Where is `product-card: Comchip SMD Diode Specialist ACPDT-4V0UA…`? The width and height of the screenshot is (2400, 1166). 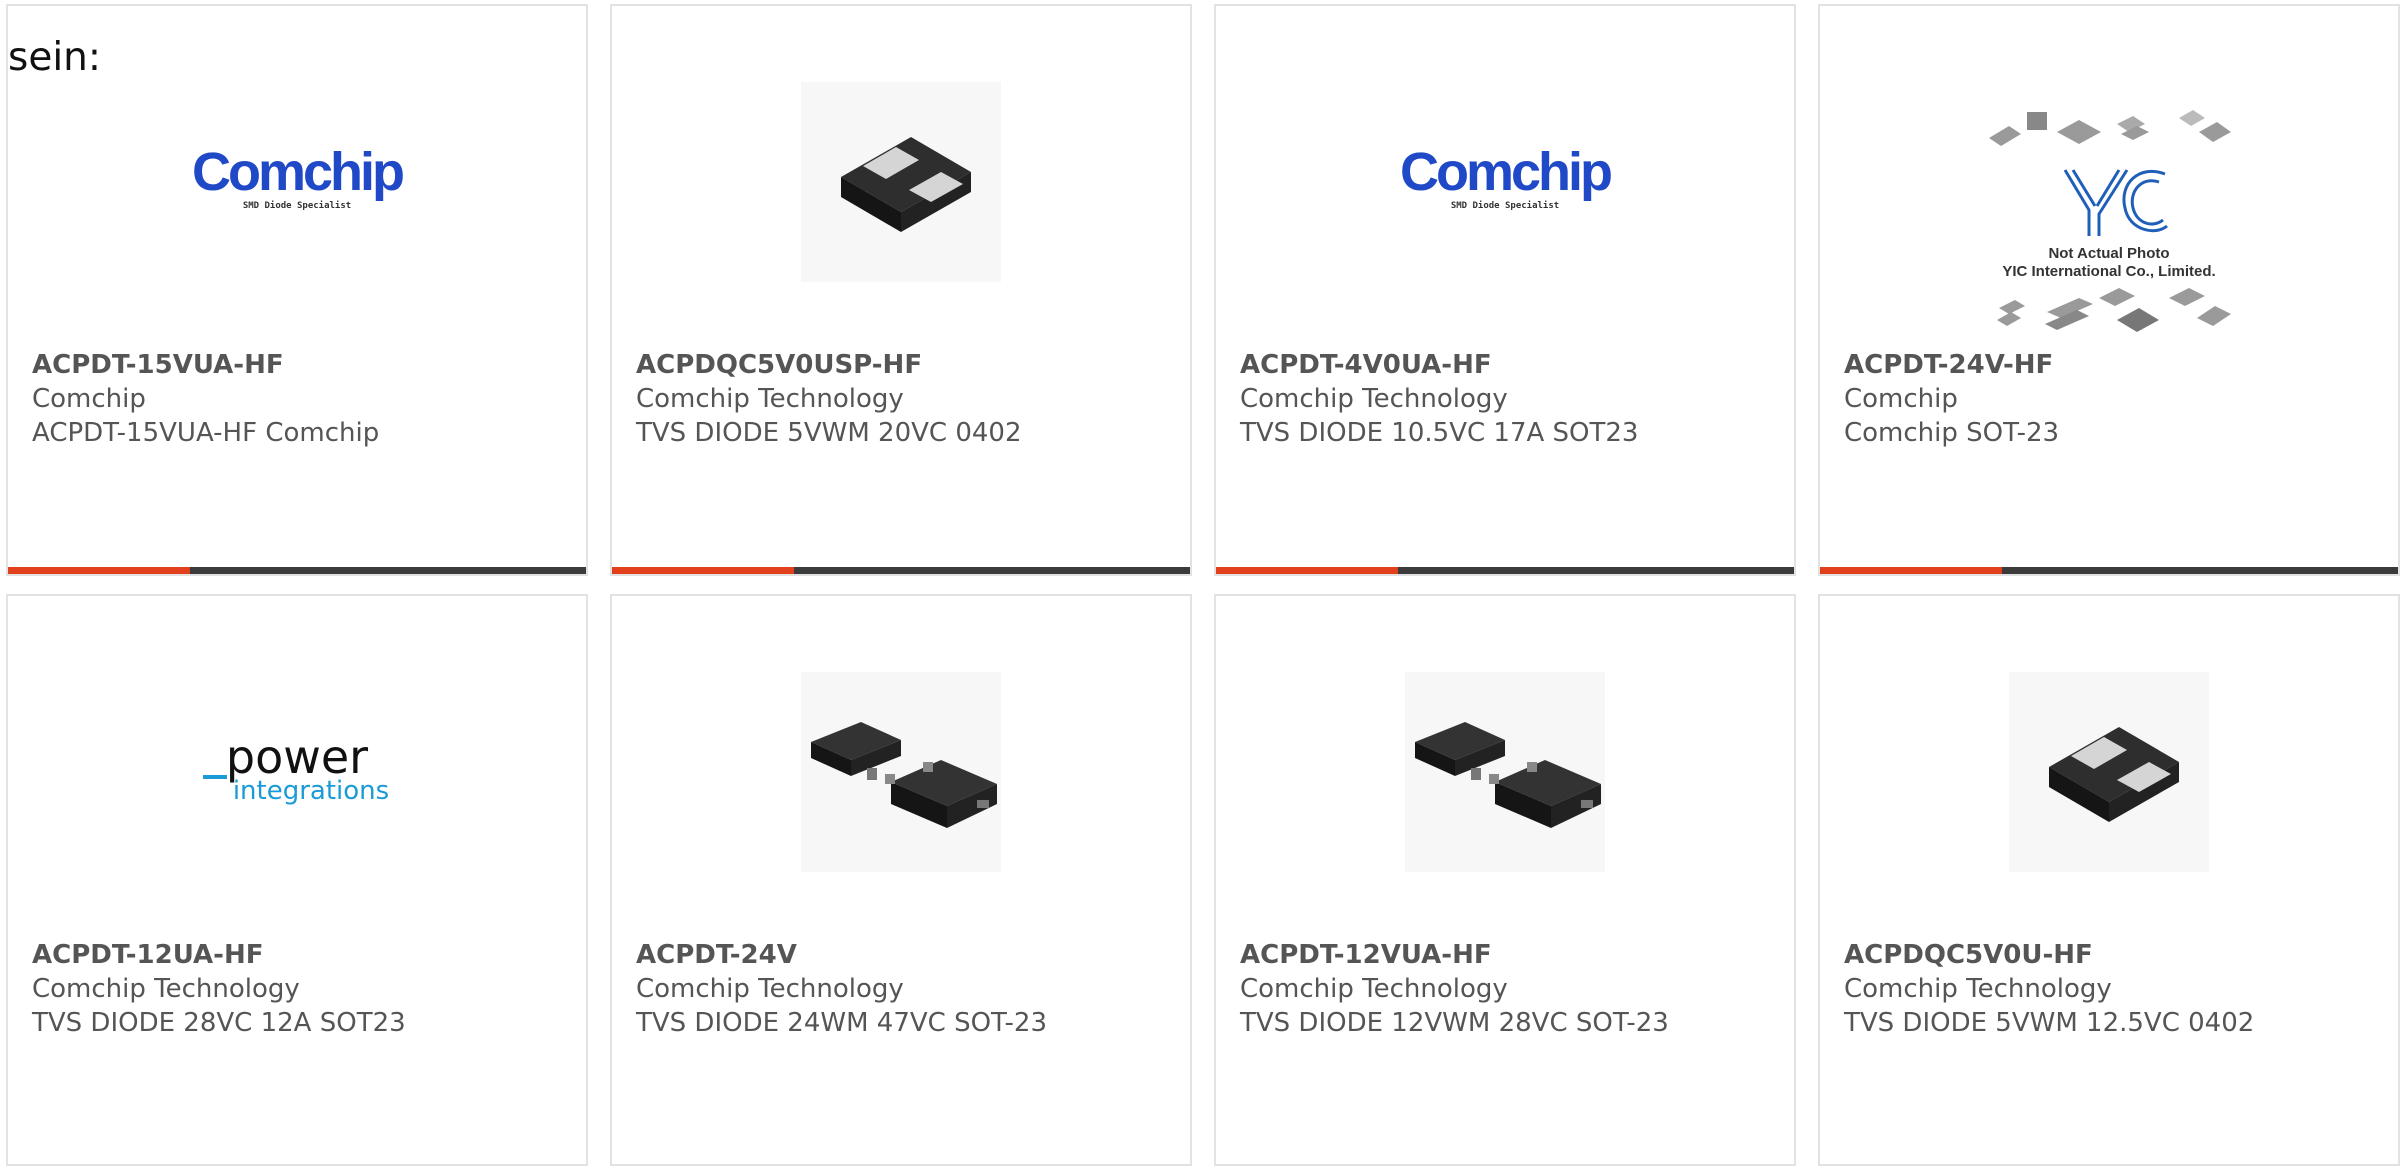 product-card: Comchip SMD Diode Specialist ACPDT-4V0UA… is located at coordinates (1505, 290).